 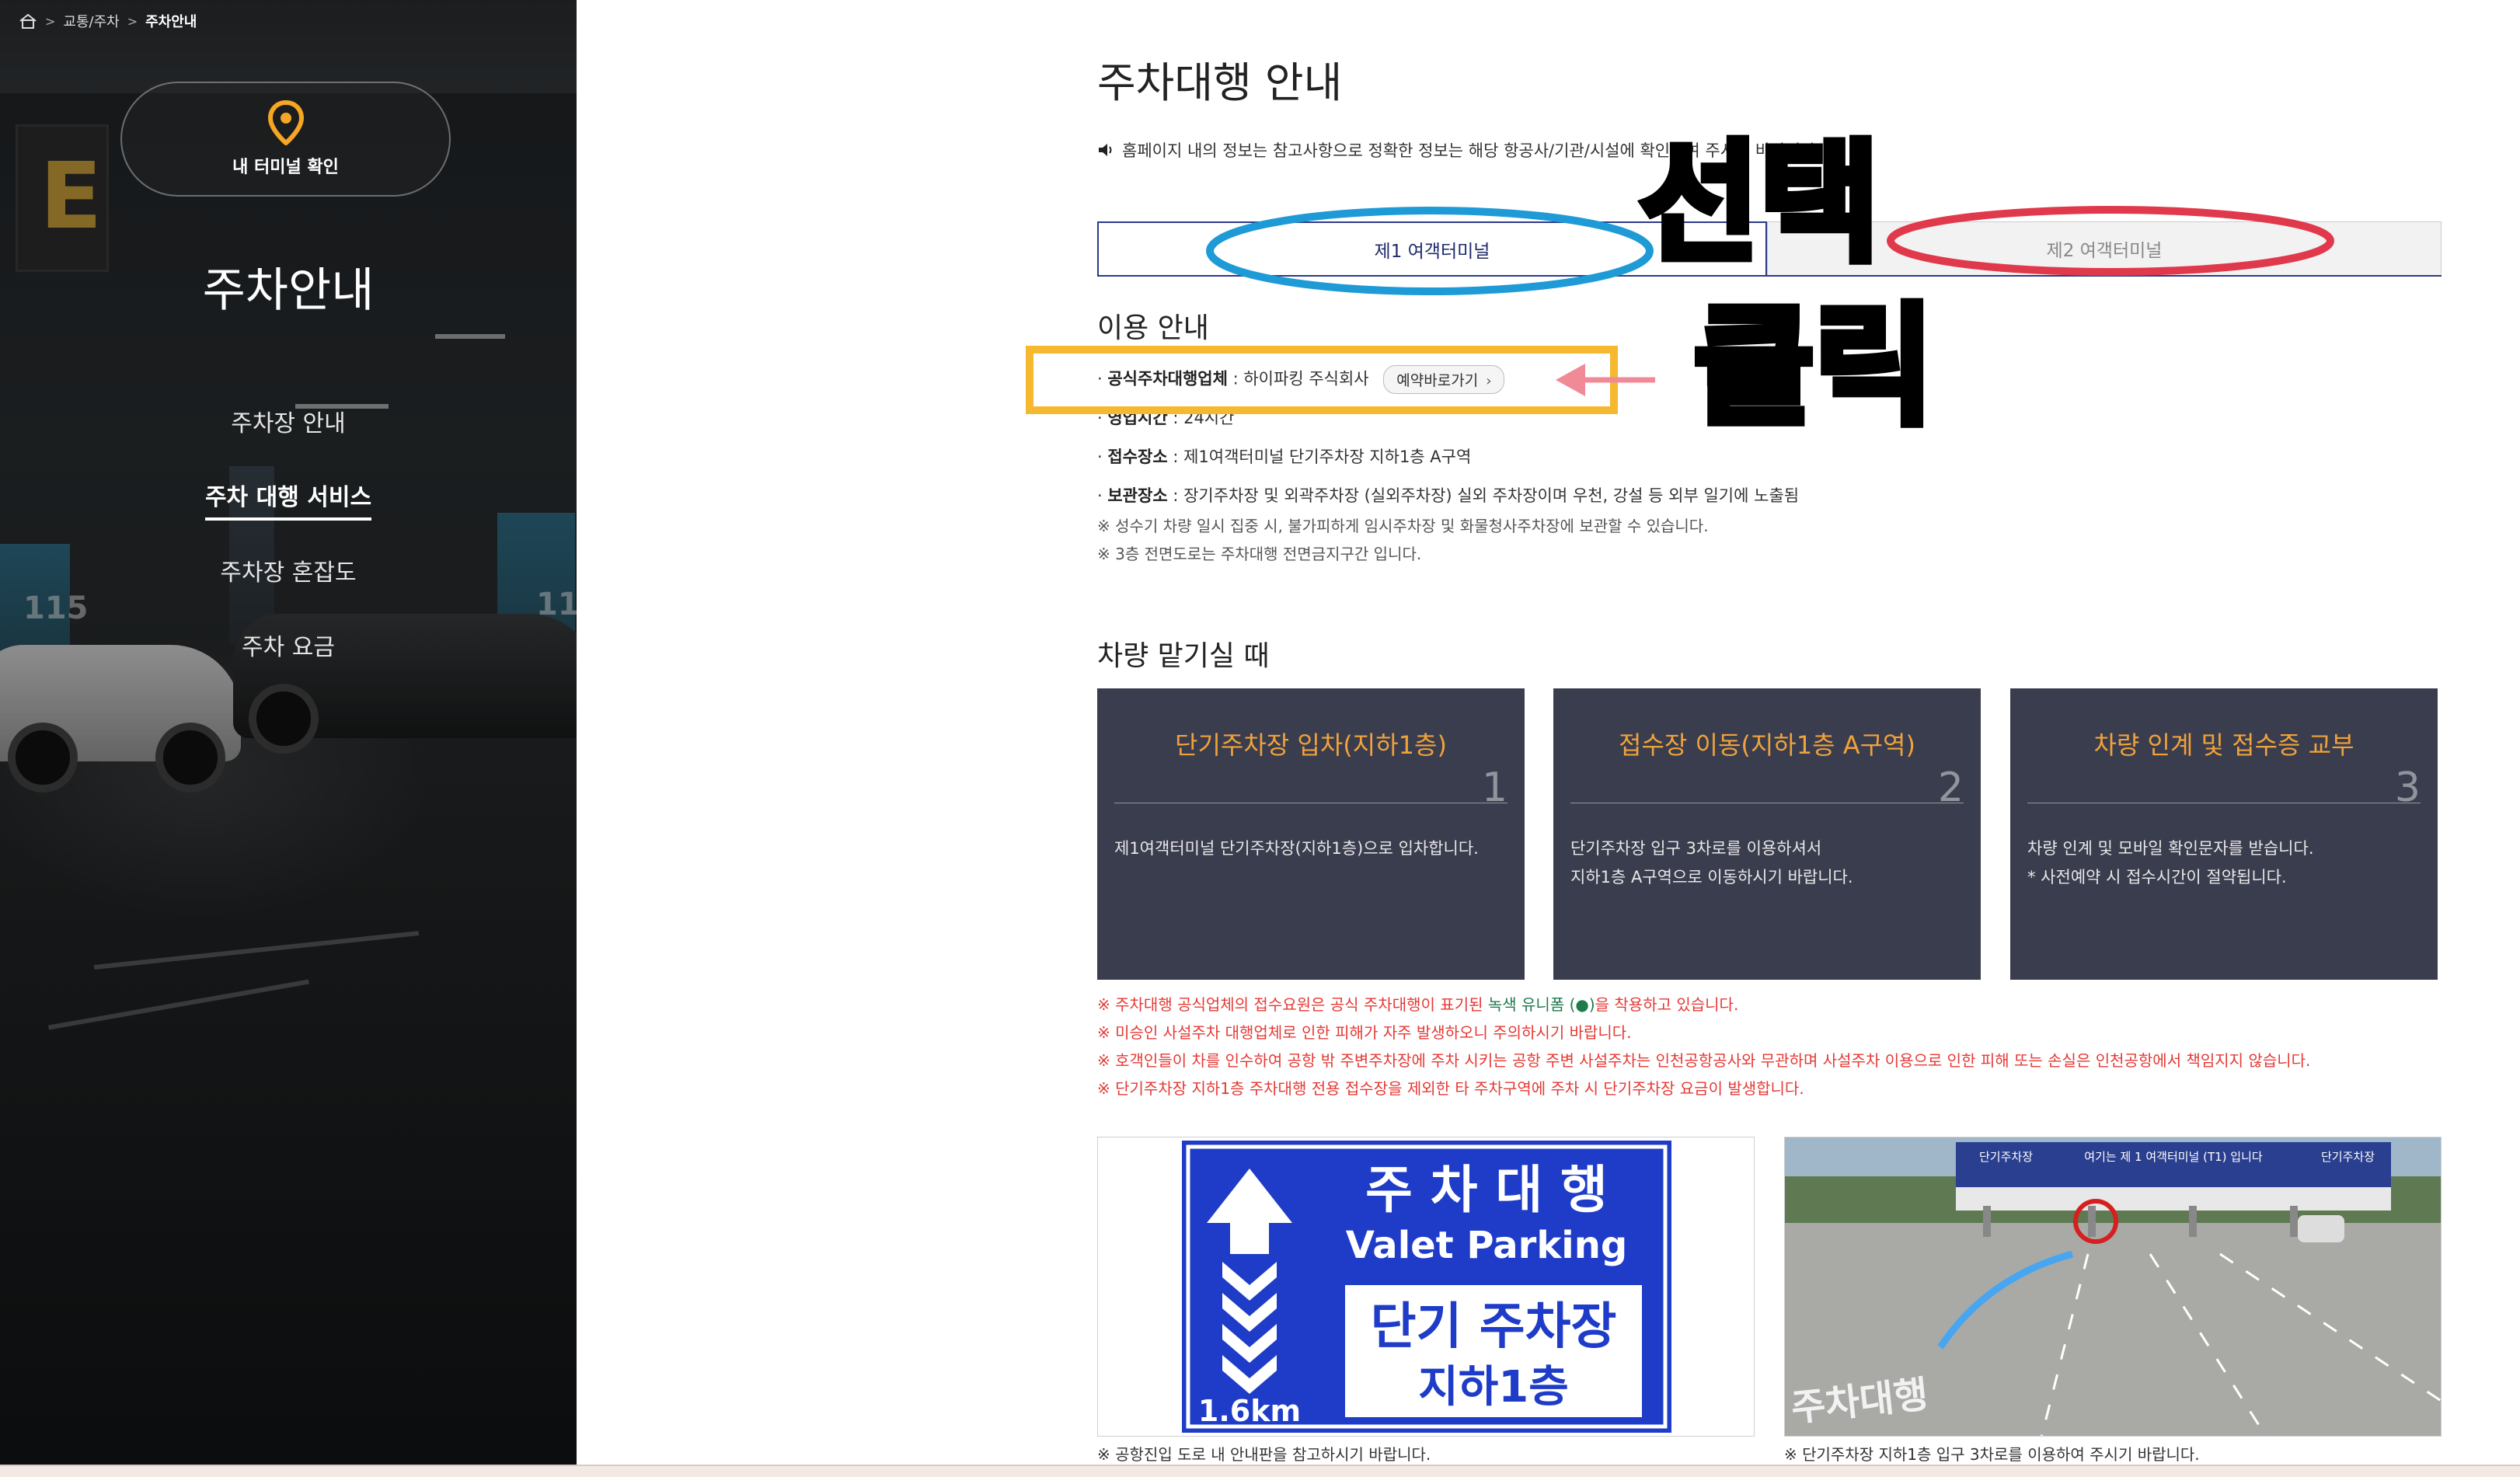 I want to click on breadcrumb: > 교통/주차 > 주차안내, so click(x=108, y=21).